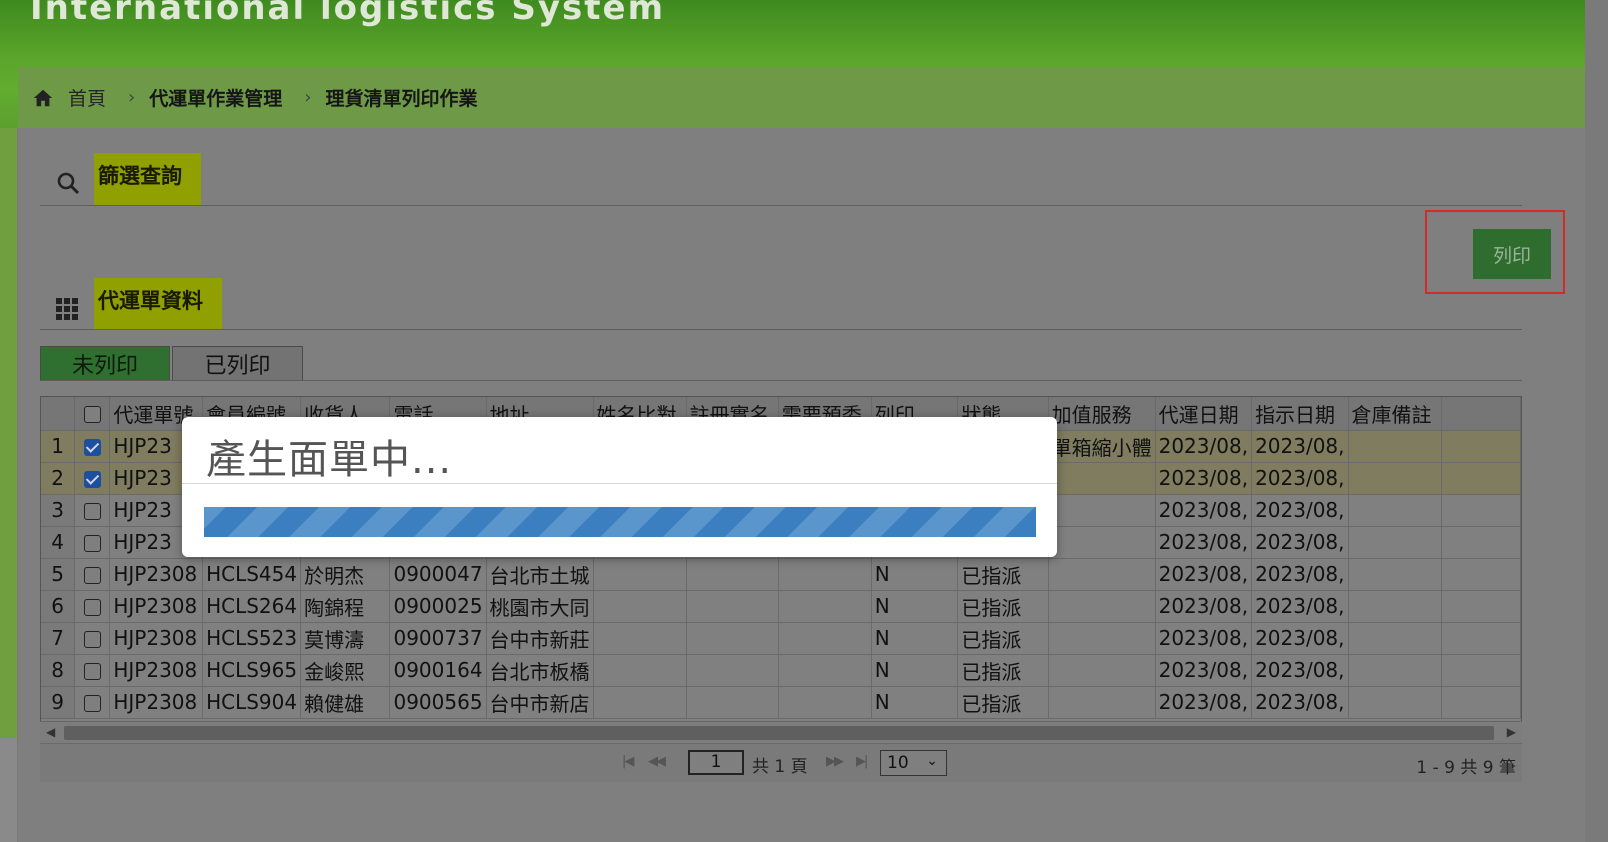 This screenshot has width=1608, height=842. I want to click on filter-section-title: 篩選查詢, so click(147, 179).